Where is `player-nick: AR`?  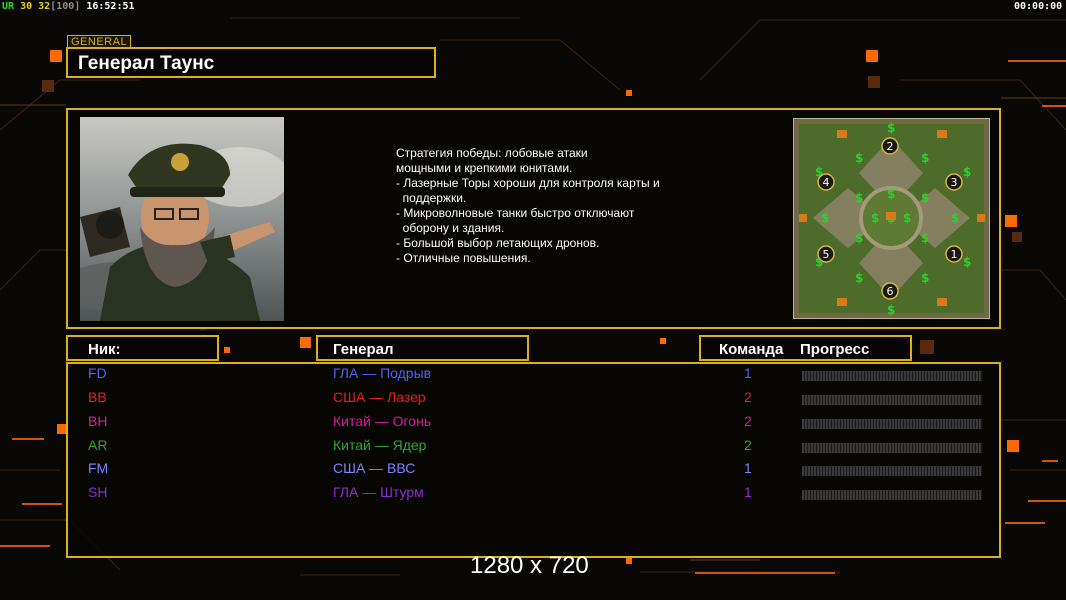 player-nick: AR is located at coordinates (98, 445).